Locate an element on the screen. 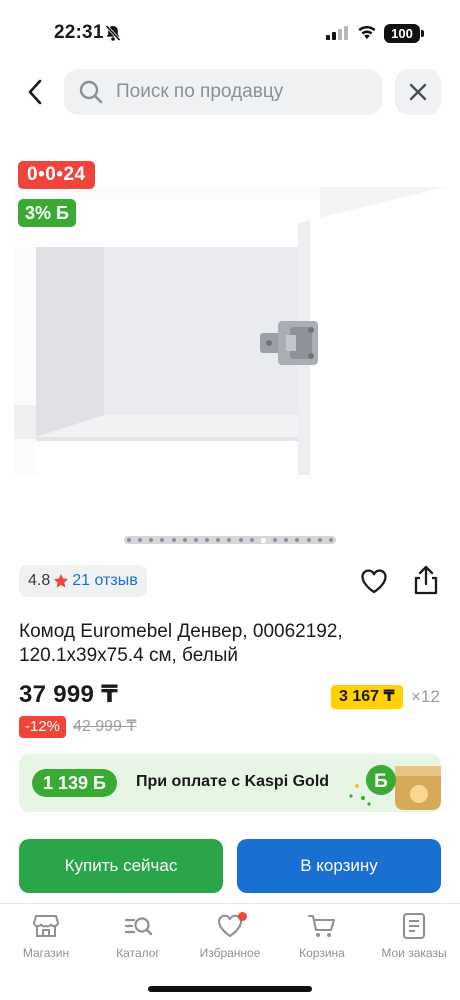 Image resolution: width=460 pixels, height=1000 pixels. catalog-icon is located at coordinates (138, 926).